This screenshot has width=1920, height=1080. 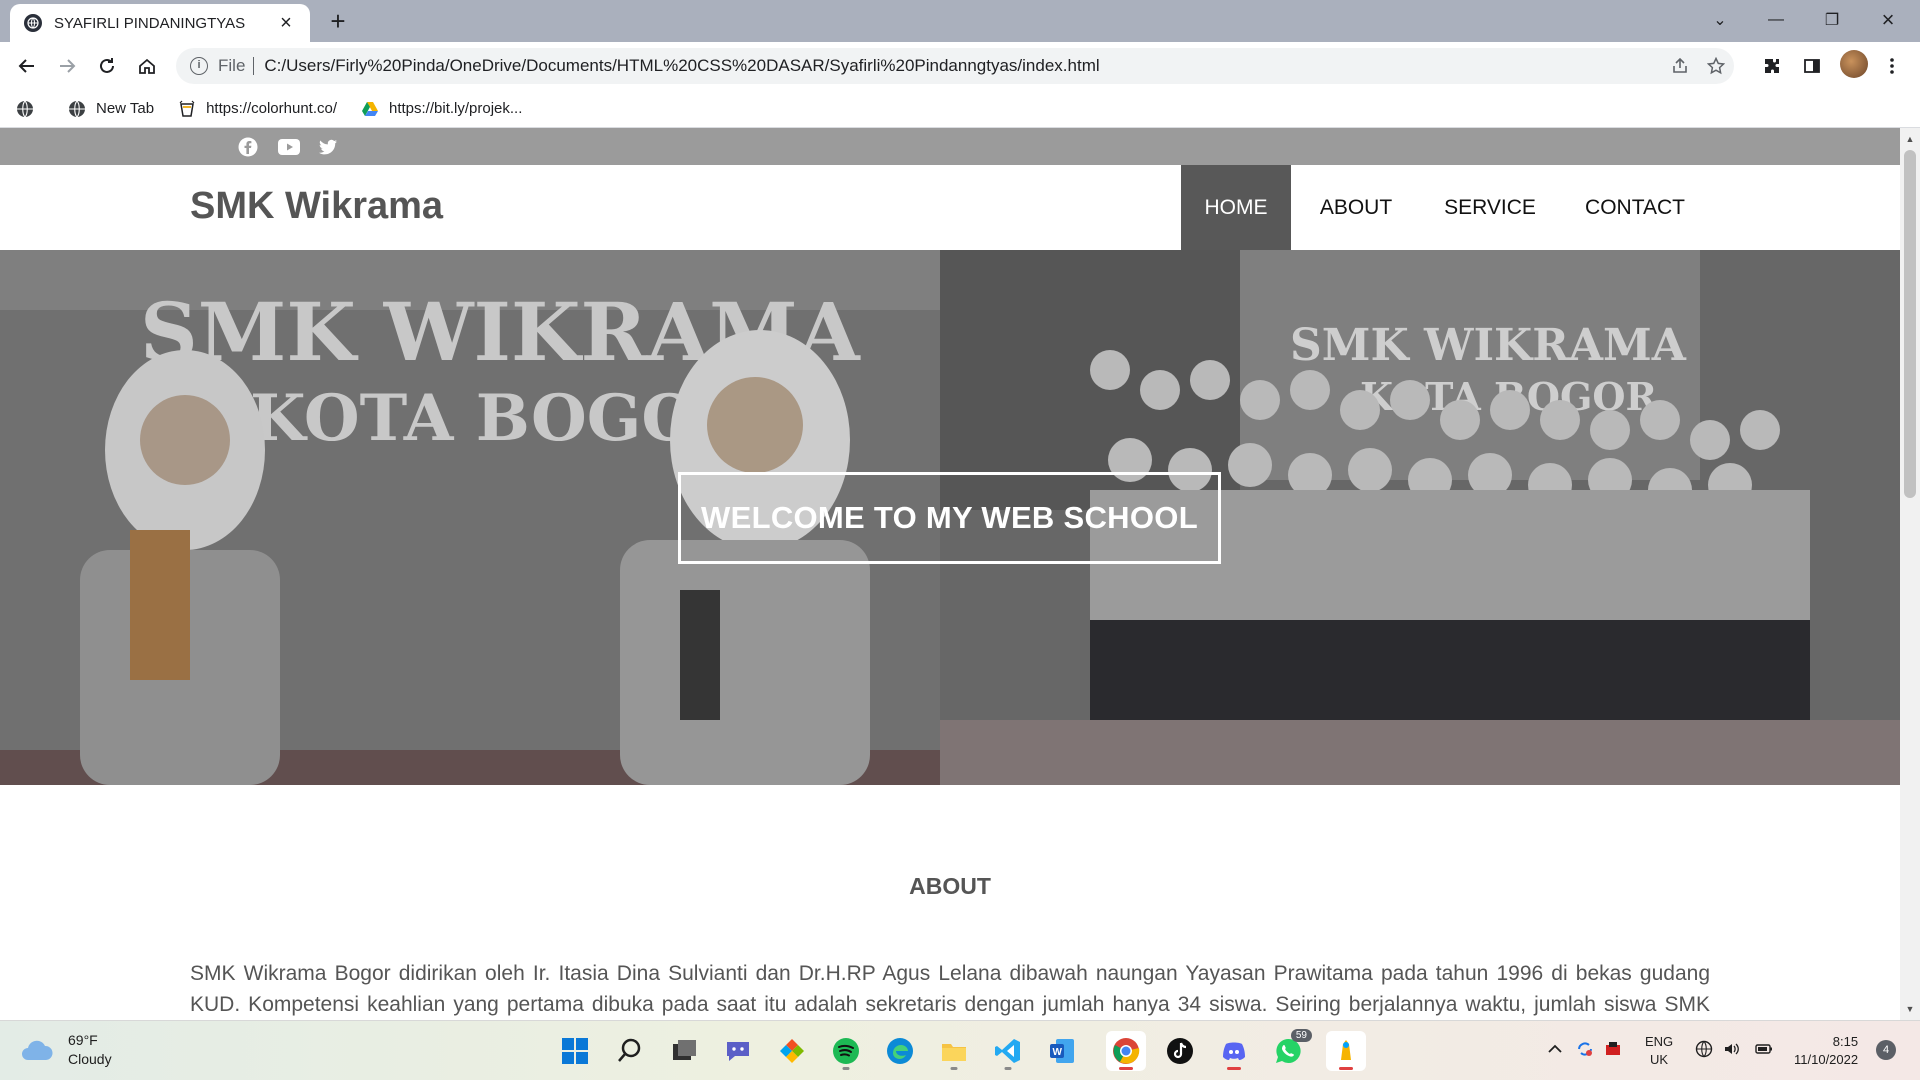 I want to click on back-button, so click(x=27, y=66).